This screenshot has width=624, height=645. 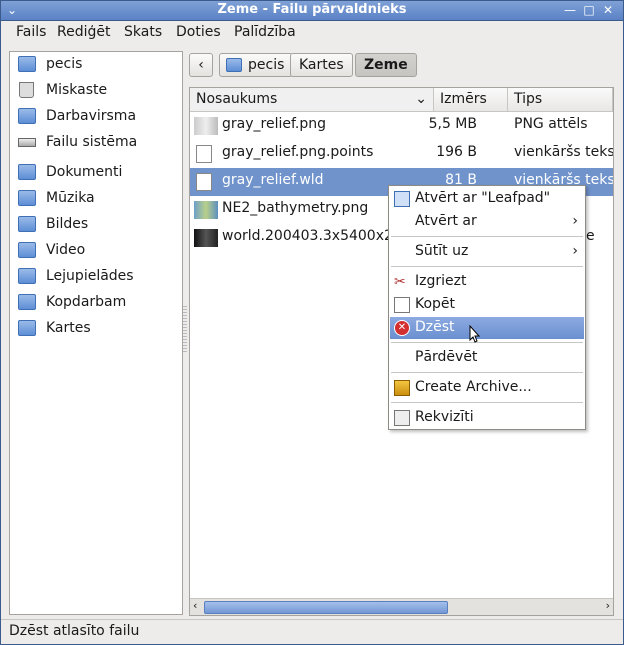 I want to click on status-bar: Dzēst atlasīto failu, so click(x=312, y=631).